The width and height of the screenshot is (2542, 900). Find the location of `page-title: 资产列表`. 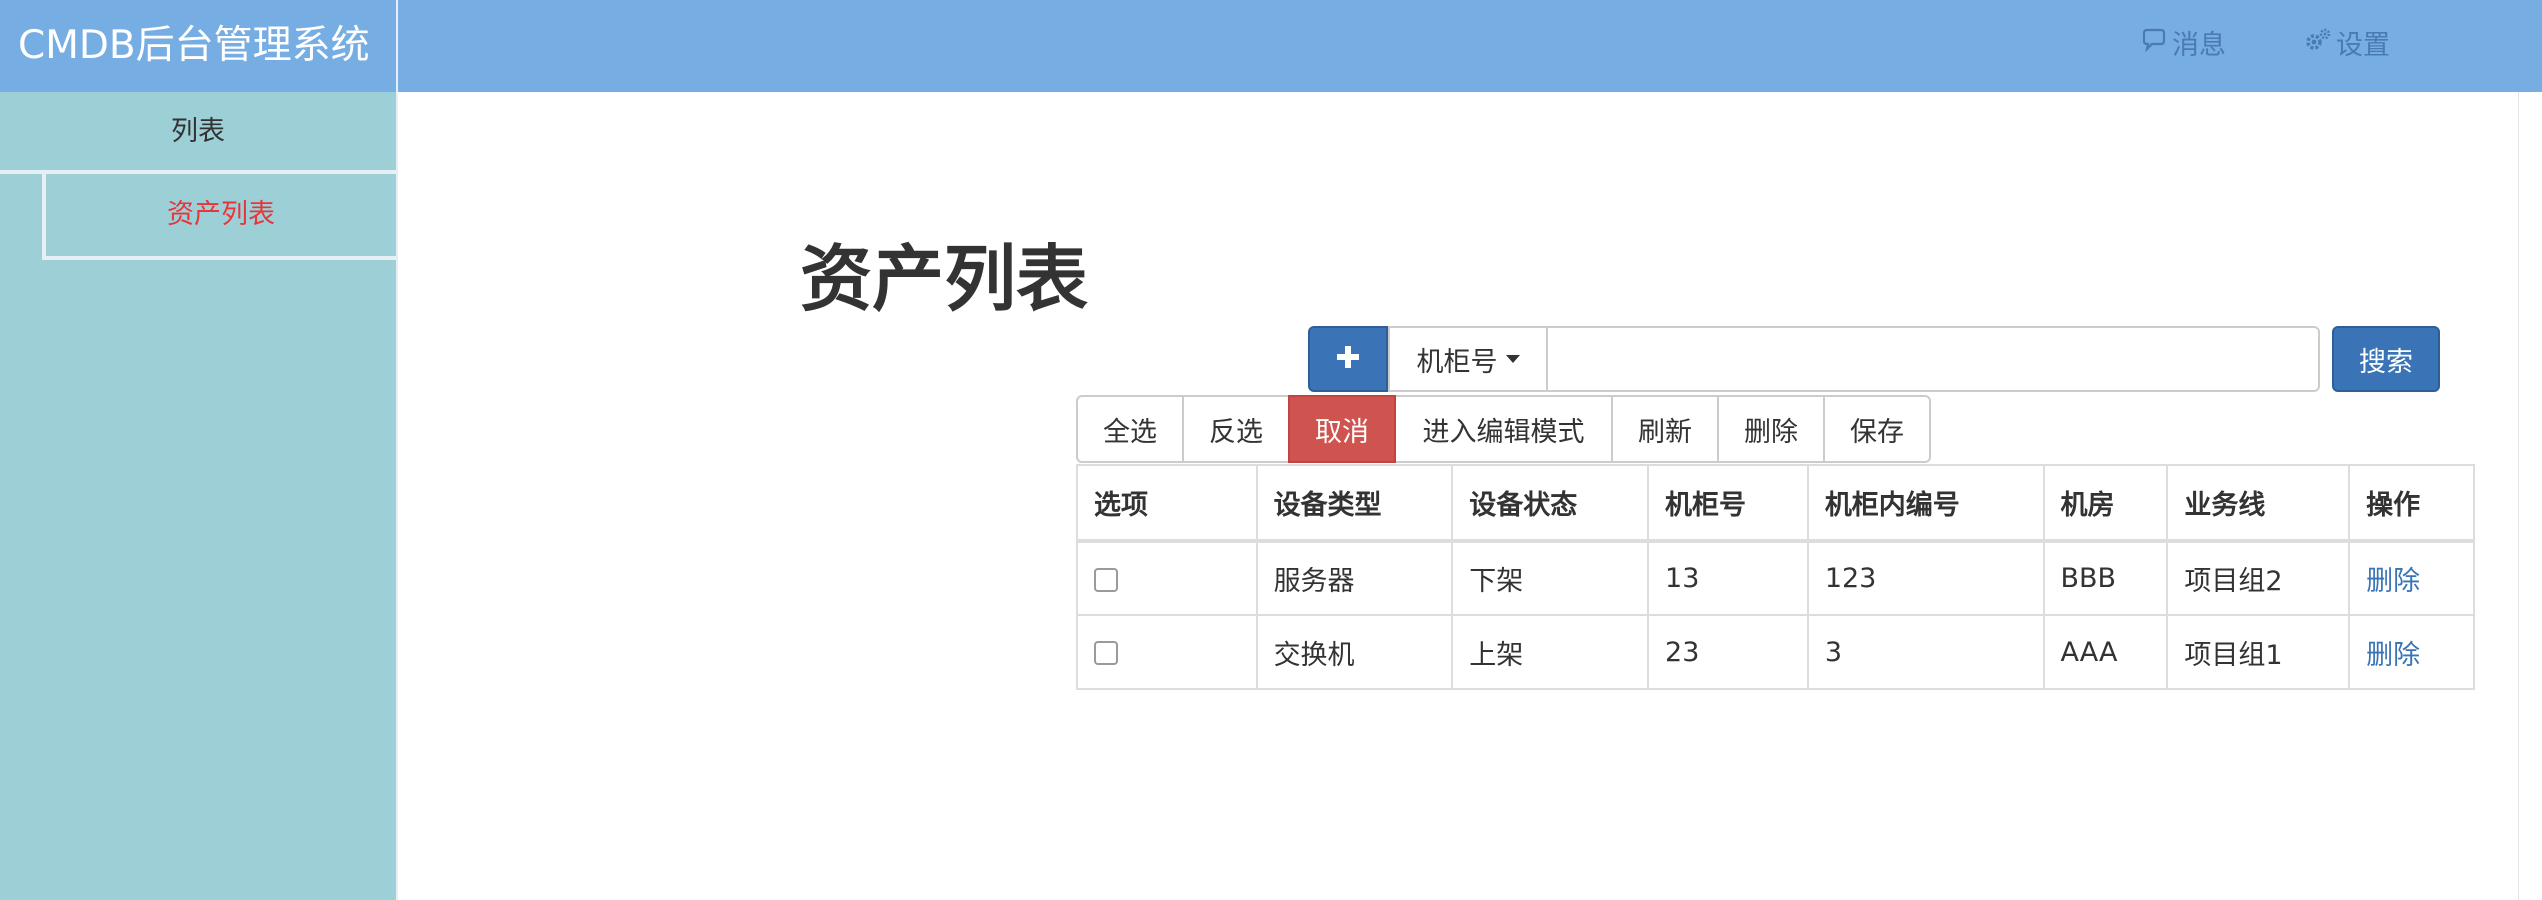

page-title: 资产列表 is located at coordinates (944, 279).